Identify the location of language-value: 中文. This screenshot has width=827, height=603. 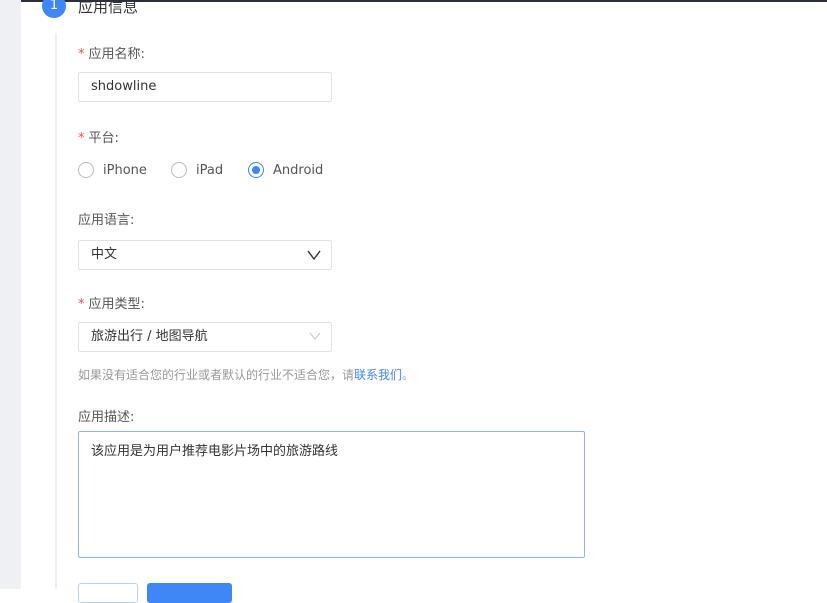
(104, 254).